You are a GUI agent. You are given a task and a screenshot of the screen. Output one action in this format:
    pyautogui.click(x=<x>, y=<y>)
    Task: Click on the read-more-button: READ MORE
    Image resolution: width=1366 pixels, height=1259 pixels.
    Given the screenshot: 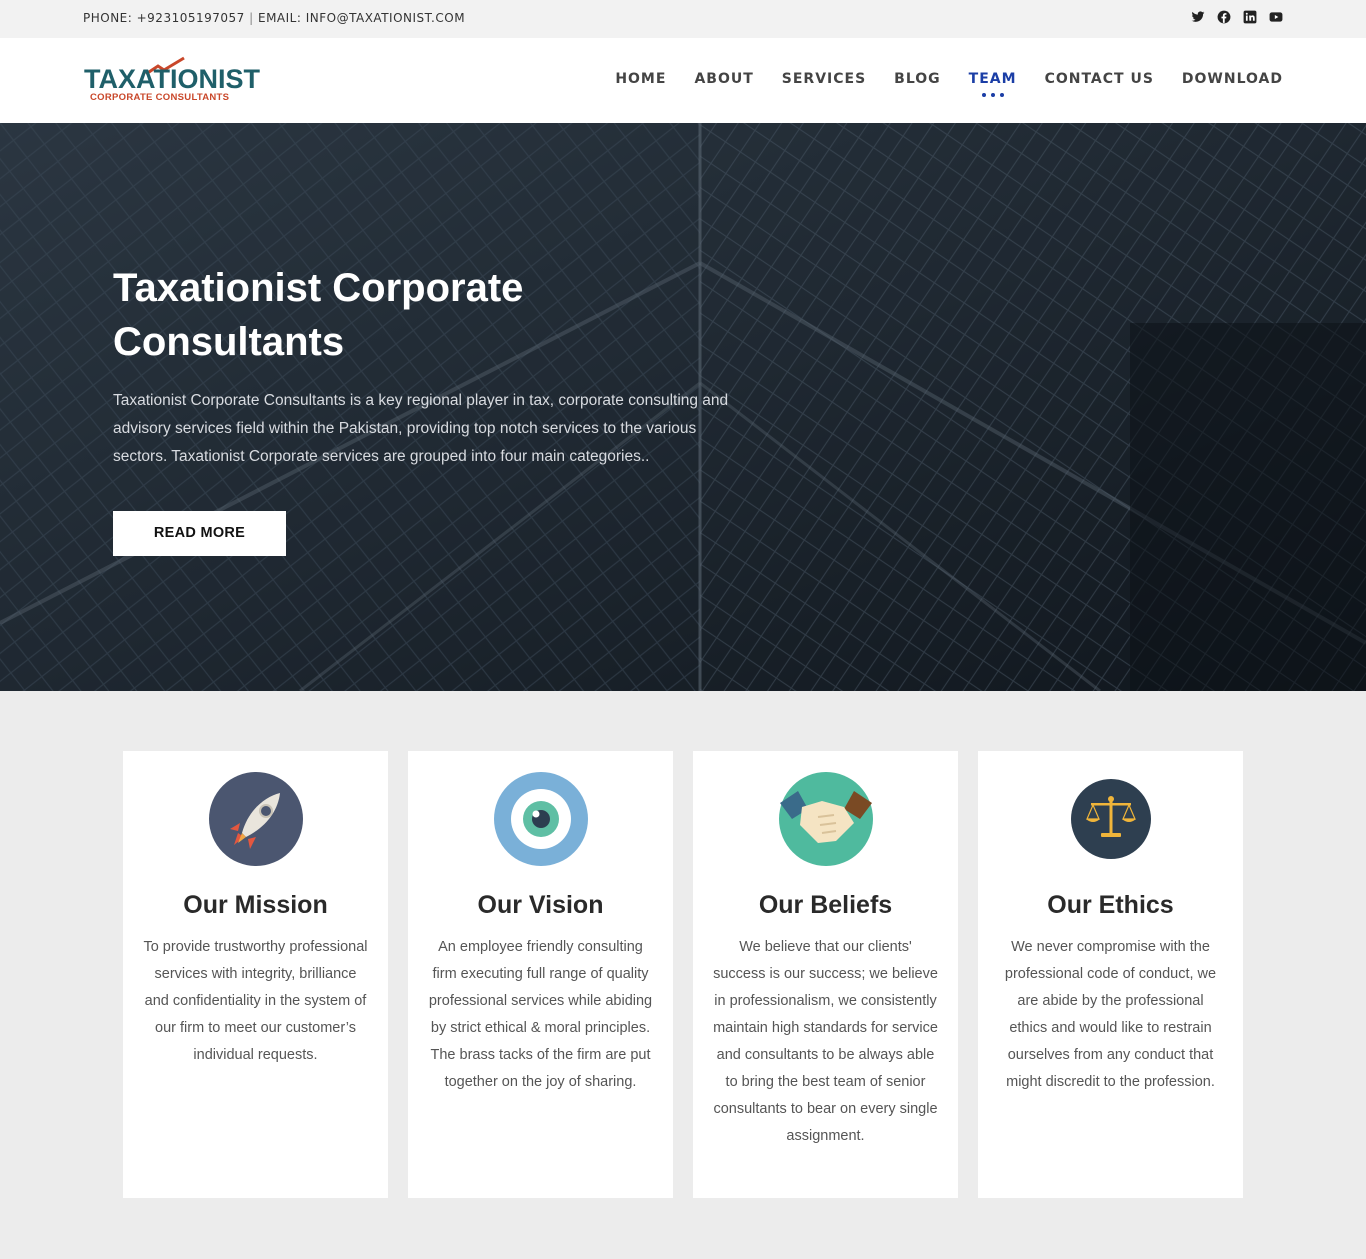 What is the action you would take?
    pyautogui.click(x=199, y=533)
    